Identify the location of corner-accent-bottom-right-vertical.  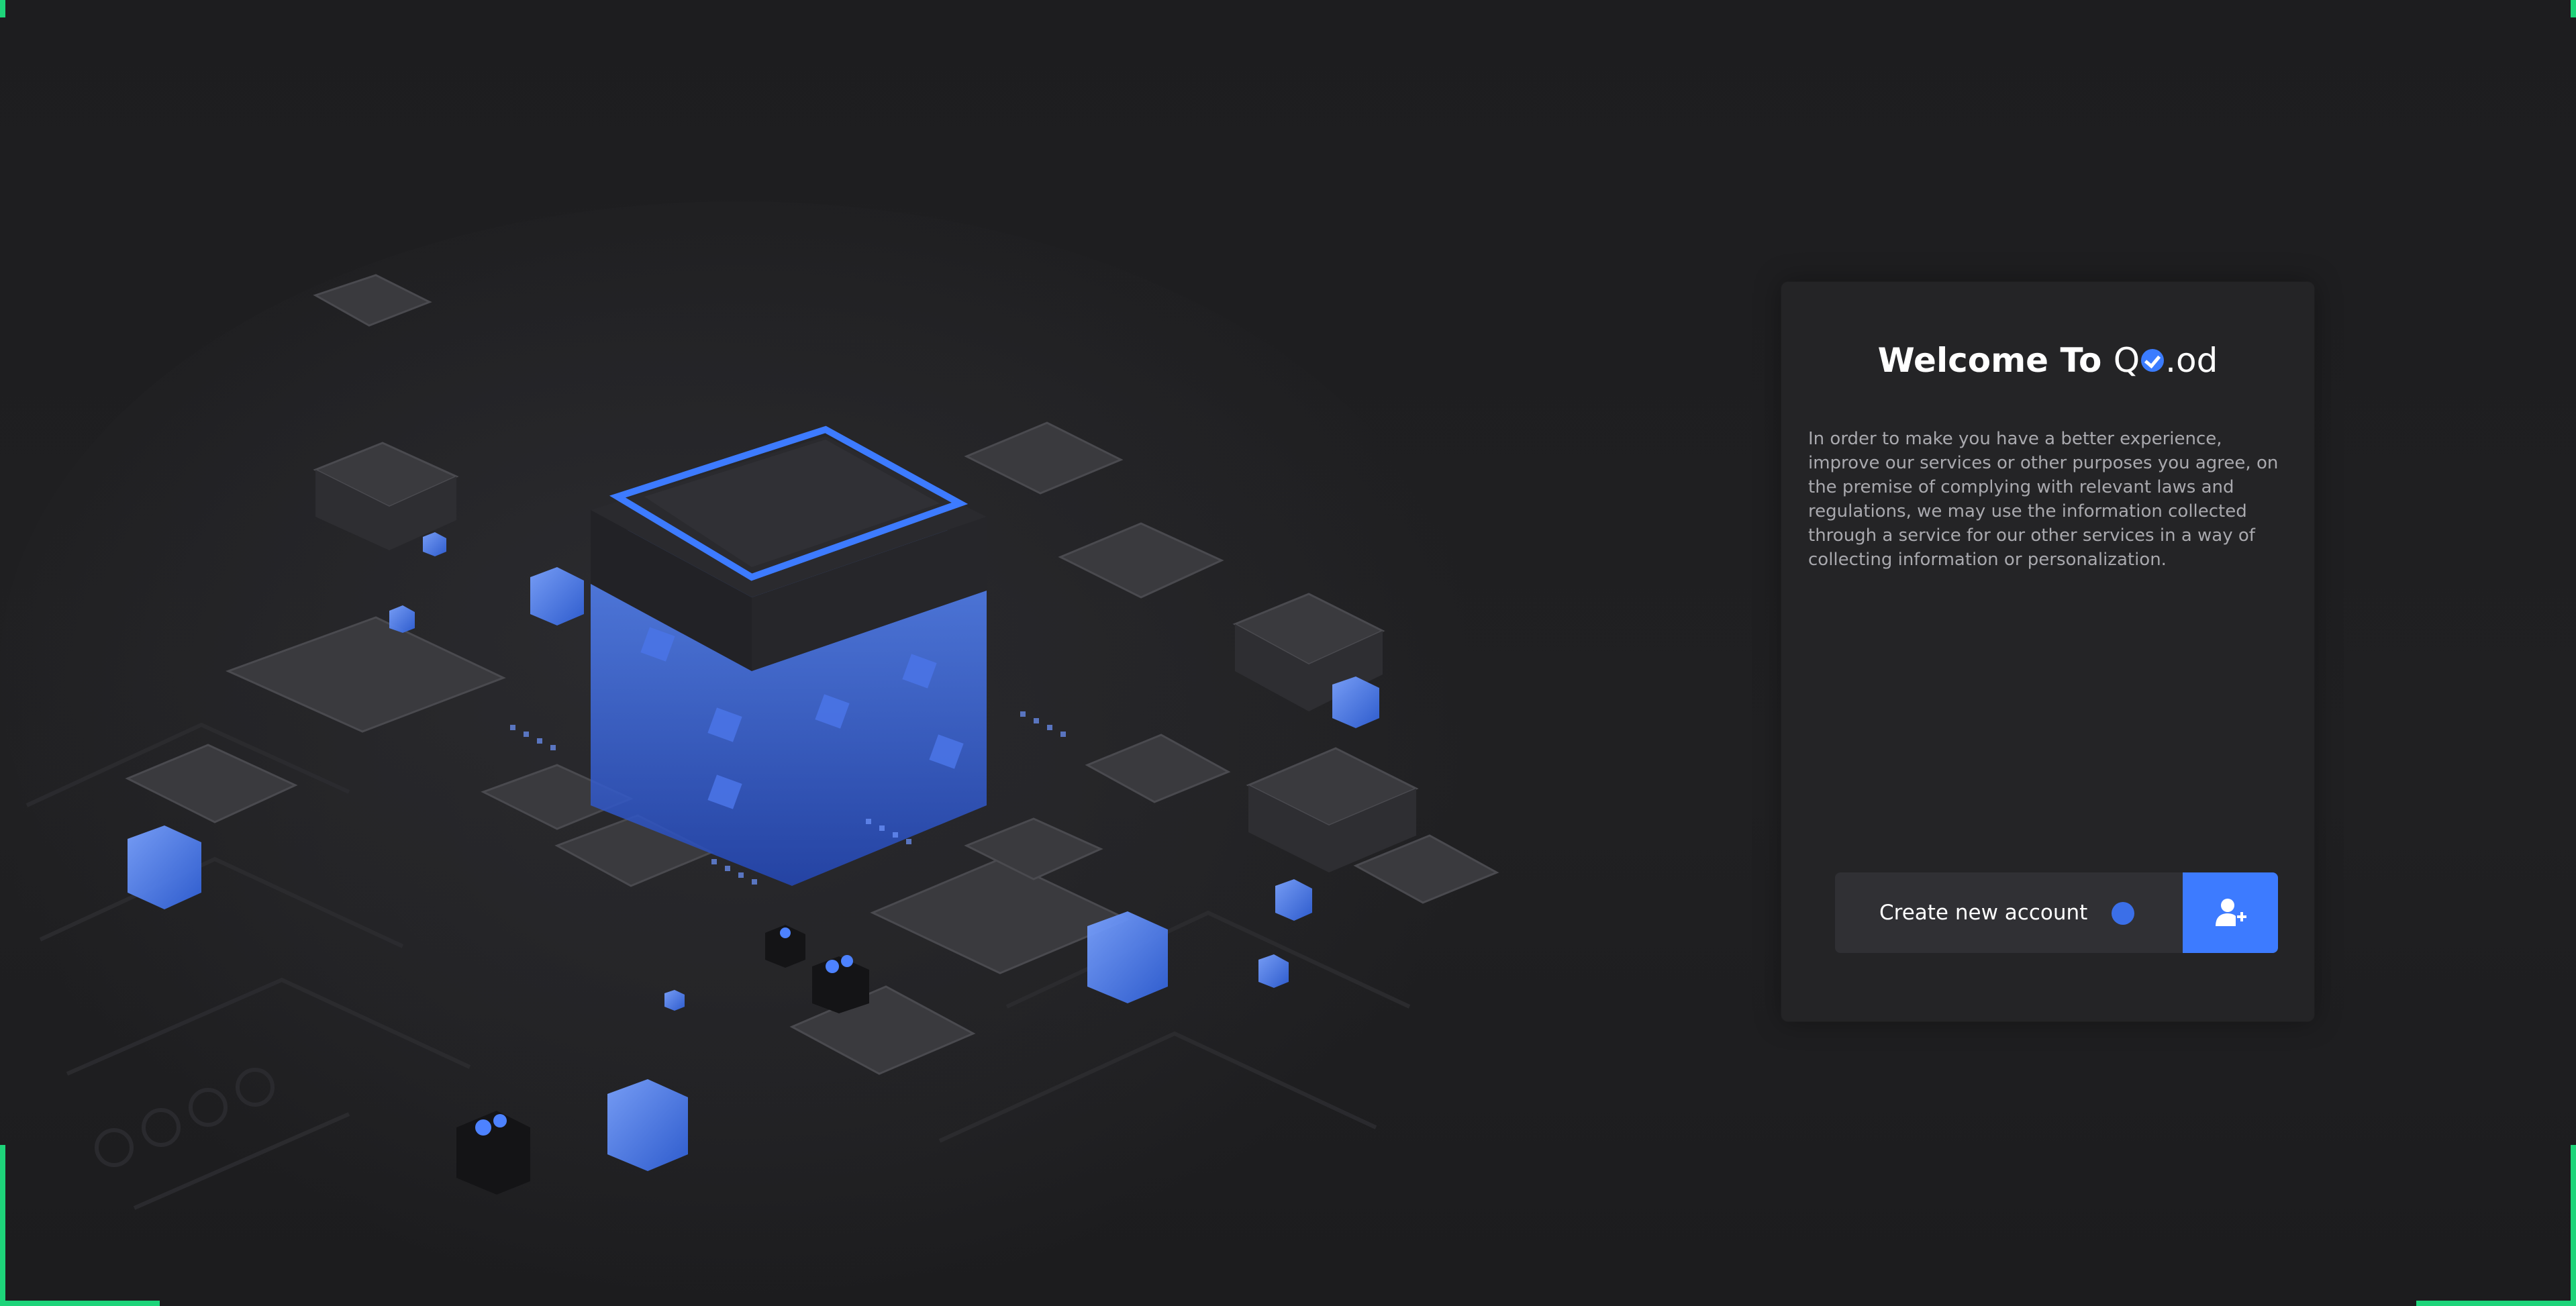
(2573, 1225).